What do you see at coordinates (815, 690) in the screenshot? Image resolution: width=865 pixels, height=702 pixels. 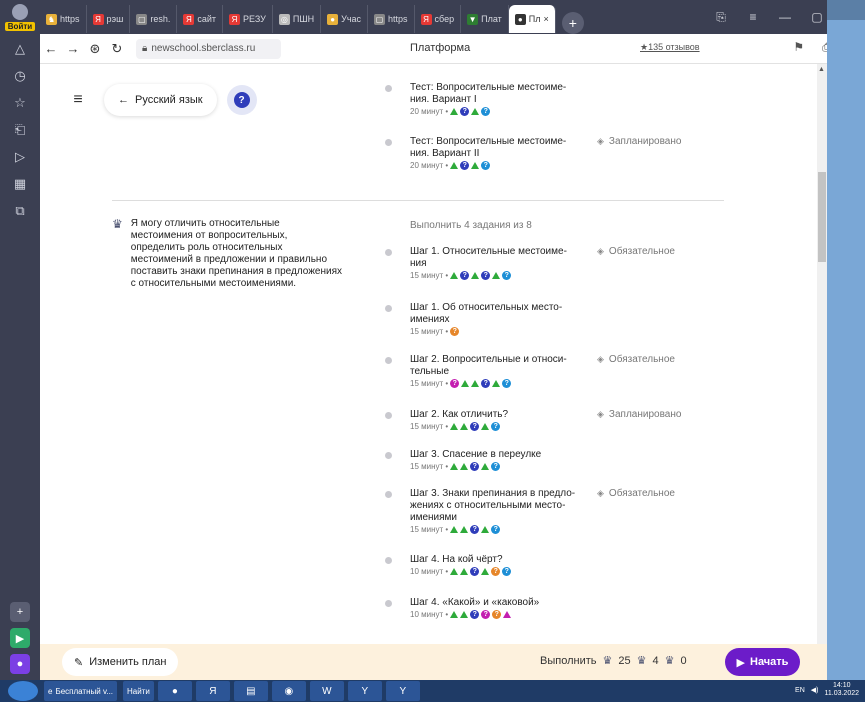 I see `volume-icon: ◀)` at bounding box center [815, 690].